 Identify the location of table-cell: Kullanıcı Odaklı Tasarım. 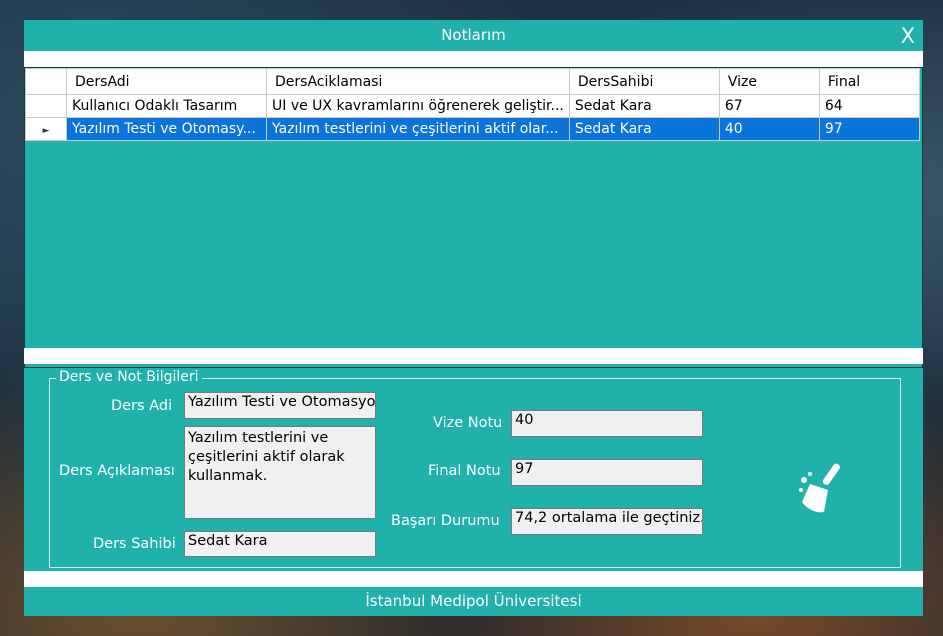
(166, 106).